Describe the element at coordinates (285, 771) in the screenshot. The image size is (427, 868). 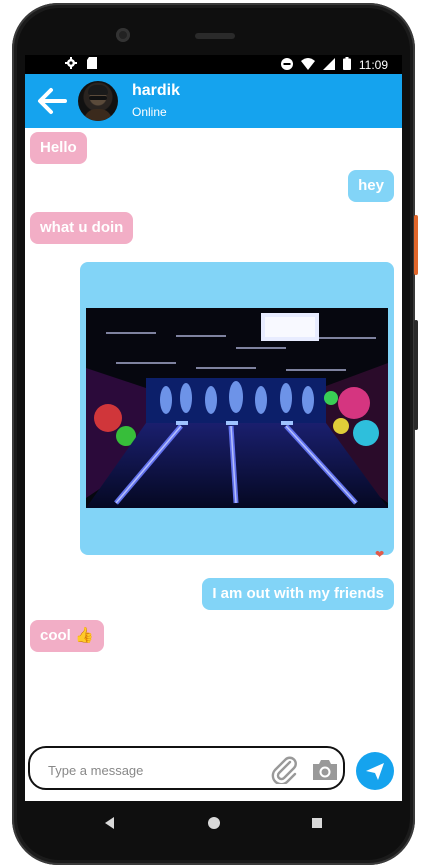
I see `attach-icon` at that location.